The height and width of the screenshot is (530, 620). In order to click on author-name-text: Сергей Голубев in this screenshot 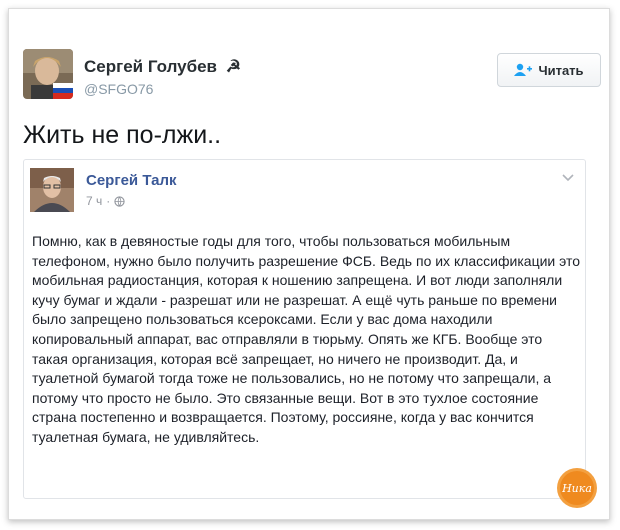, I will do `click(151, 66)`.